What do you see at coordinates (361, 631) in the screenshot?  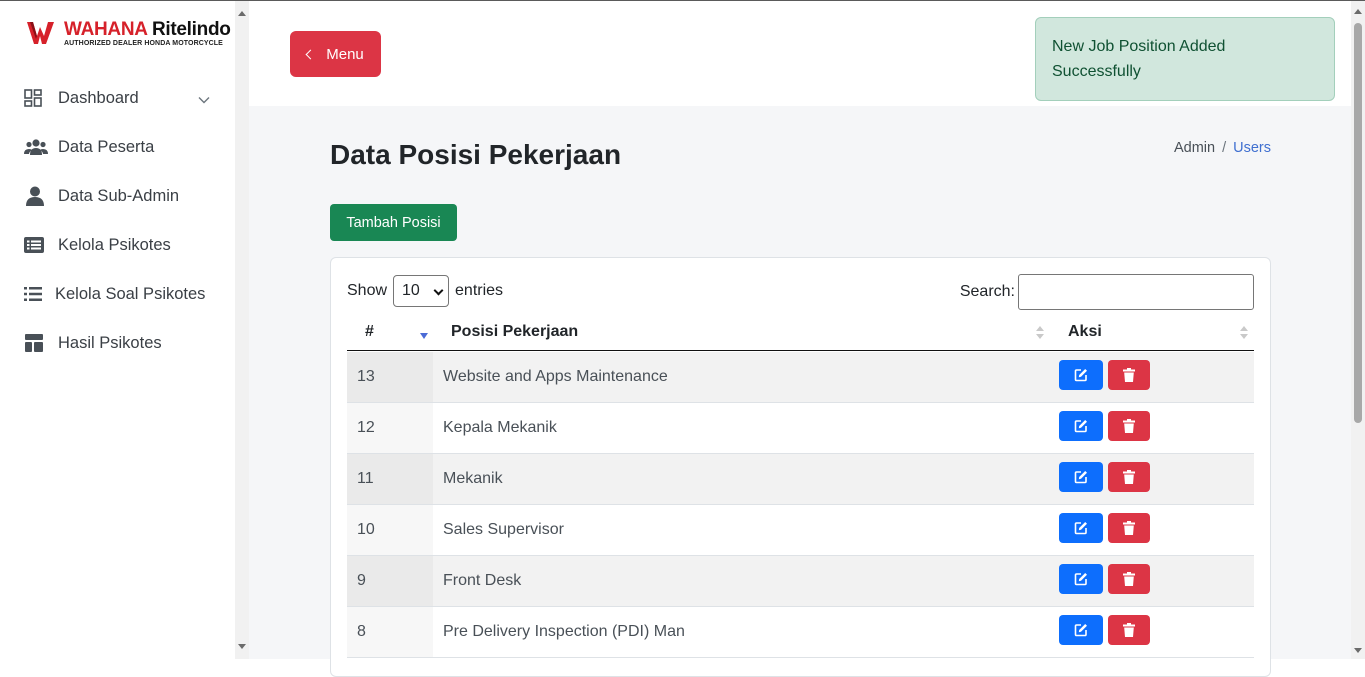 I see `row-number: 8` at bounding box center [361, 631].